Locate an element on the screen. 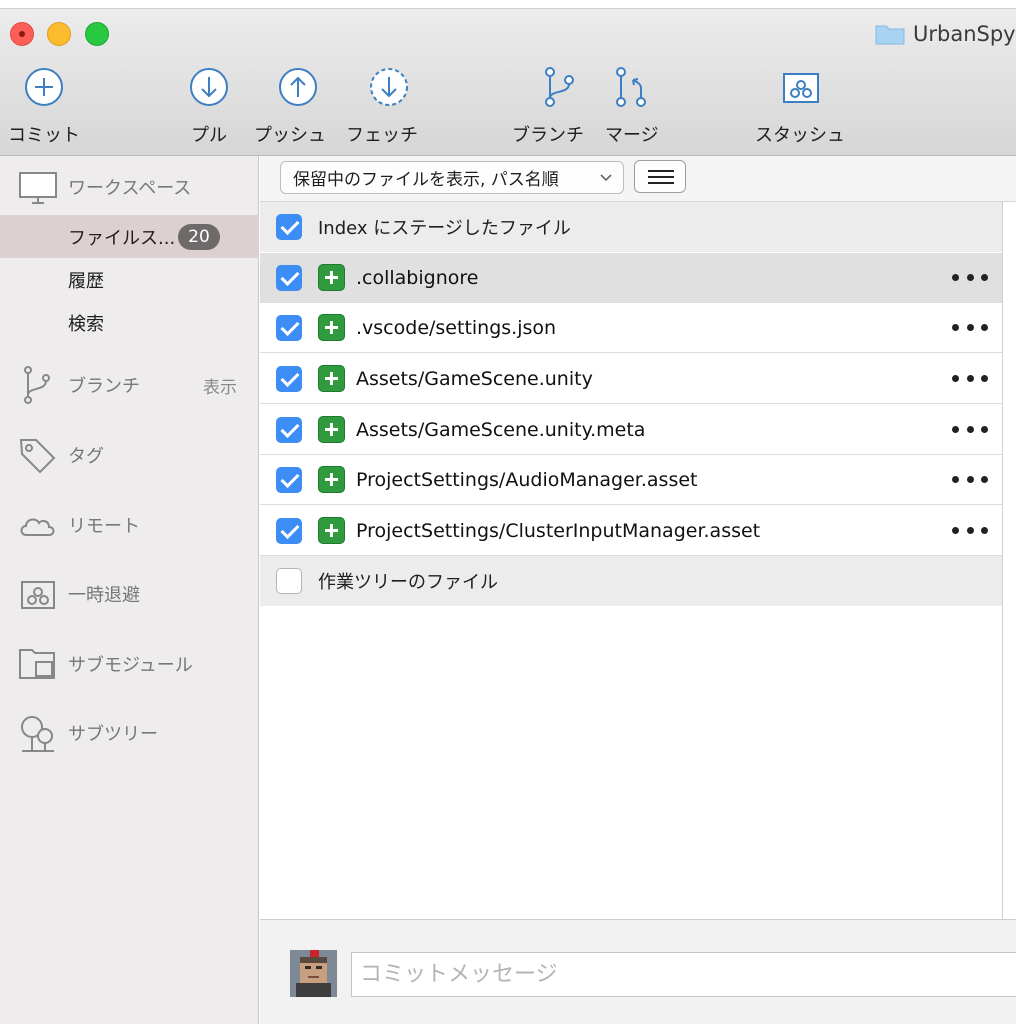  staged-files-header: Index にステージしたファイル is located at coordinates (631, 227).